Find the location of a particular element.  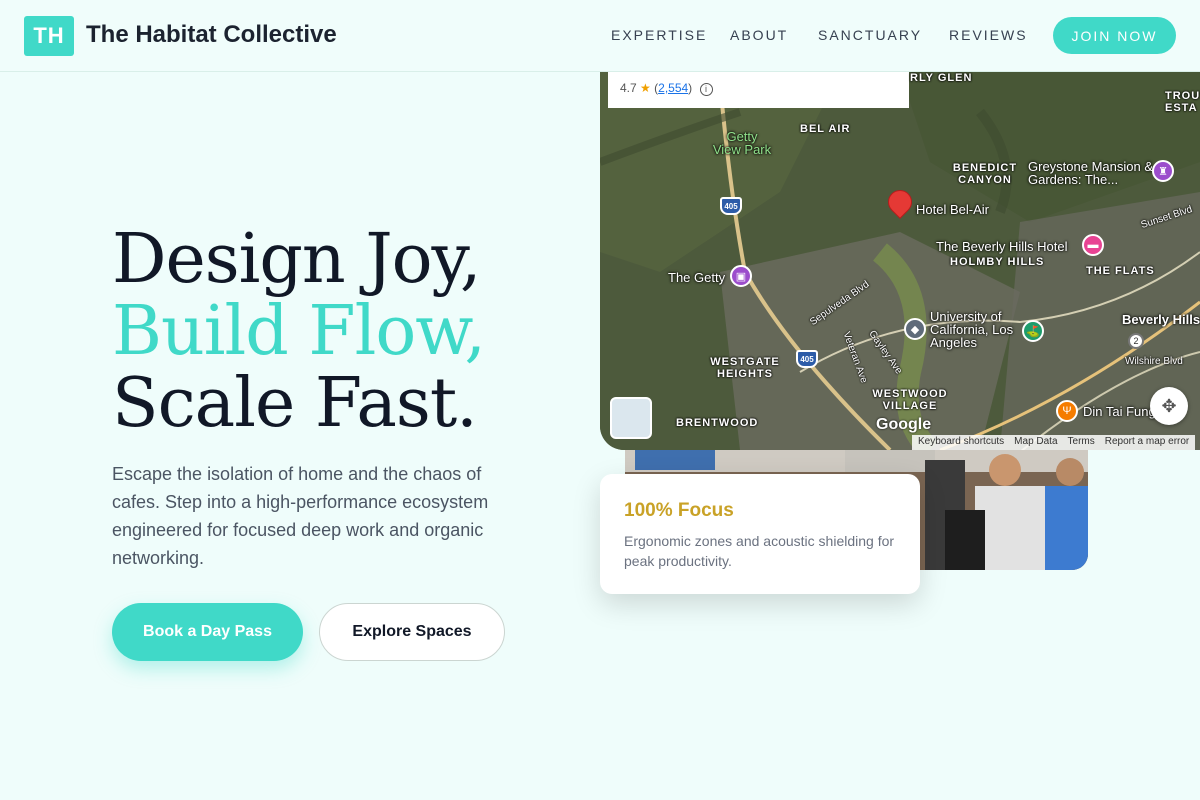

map-area-label: THE FLATS is located at coordinates (1120, 271).